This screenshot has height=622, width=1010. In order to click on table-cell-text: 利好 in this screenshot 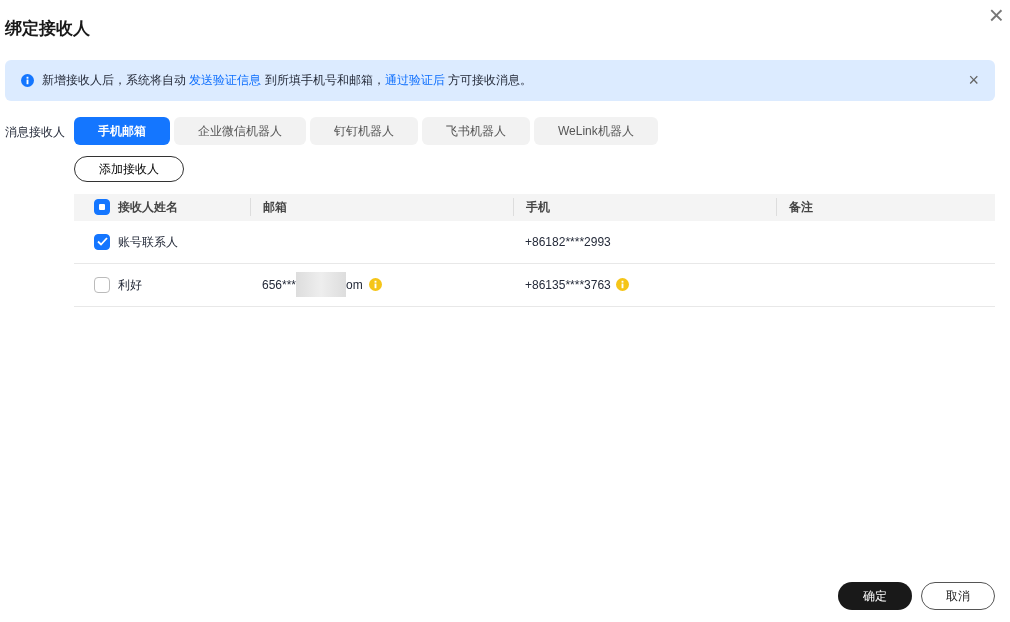, I will do `click(130, 285)`.